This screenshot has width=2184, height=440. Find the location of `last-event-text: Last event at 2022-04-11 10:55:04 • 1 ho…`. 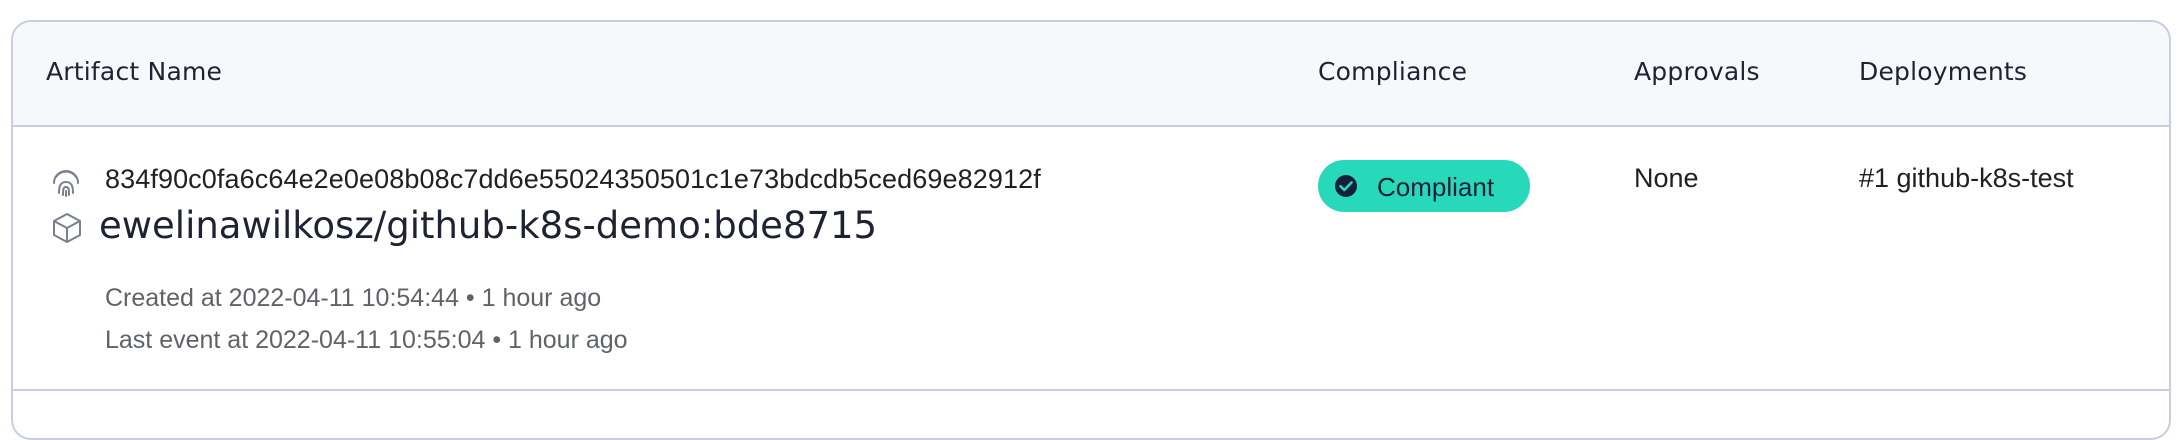

last-event-text: Last event at 2022-04-11 10:55:04 • 1 ho… is located at coordinates (366, 340).